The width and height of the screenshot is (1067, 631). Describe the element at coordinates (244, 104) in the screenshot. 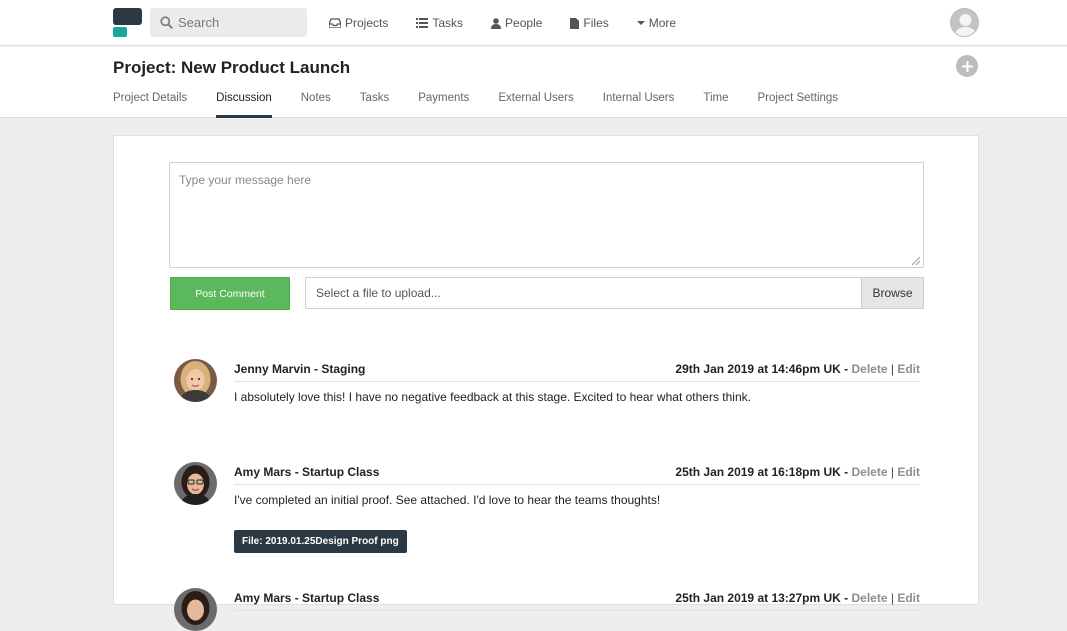

I see `tab-discussion: Discussion` at that location.